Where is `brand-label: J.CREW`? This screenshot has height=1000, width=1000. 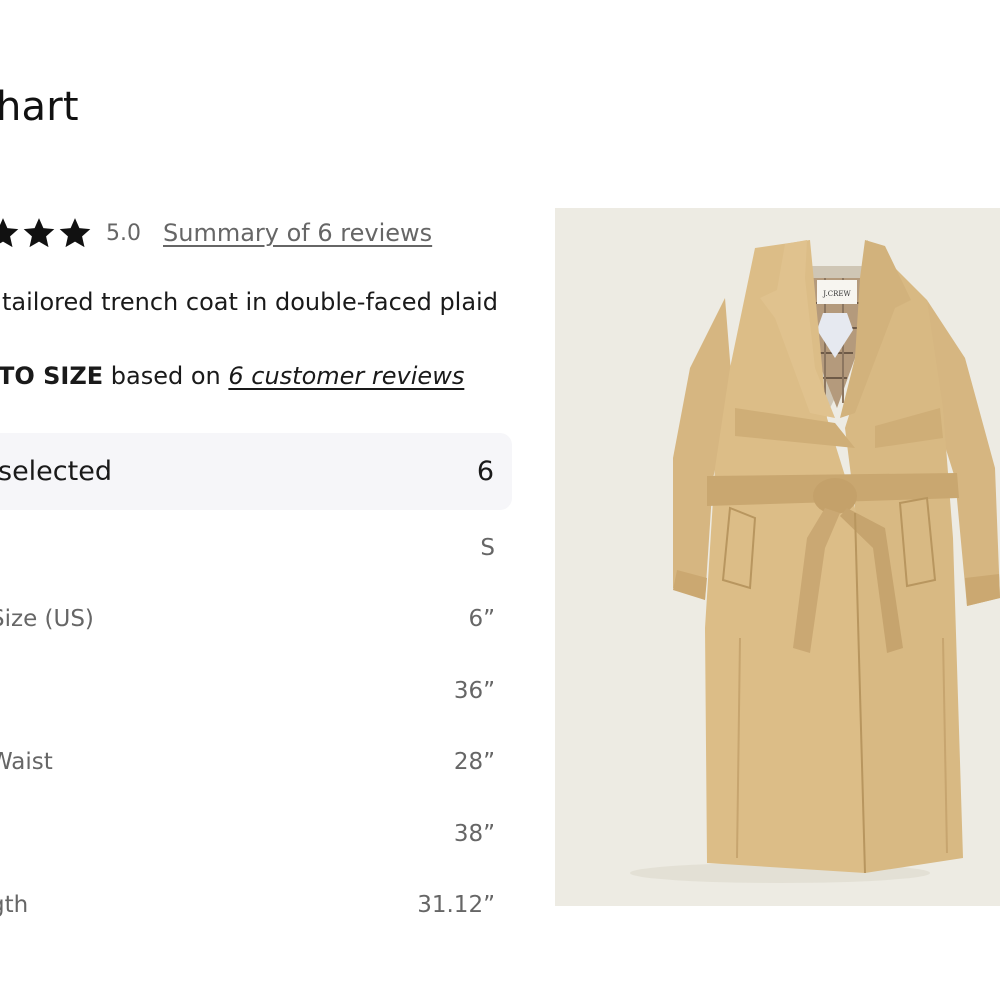 brand-label: J.CREW is located at coordinates (836, 294).